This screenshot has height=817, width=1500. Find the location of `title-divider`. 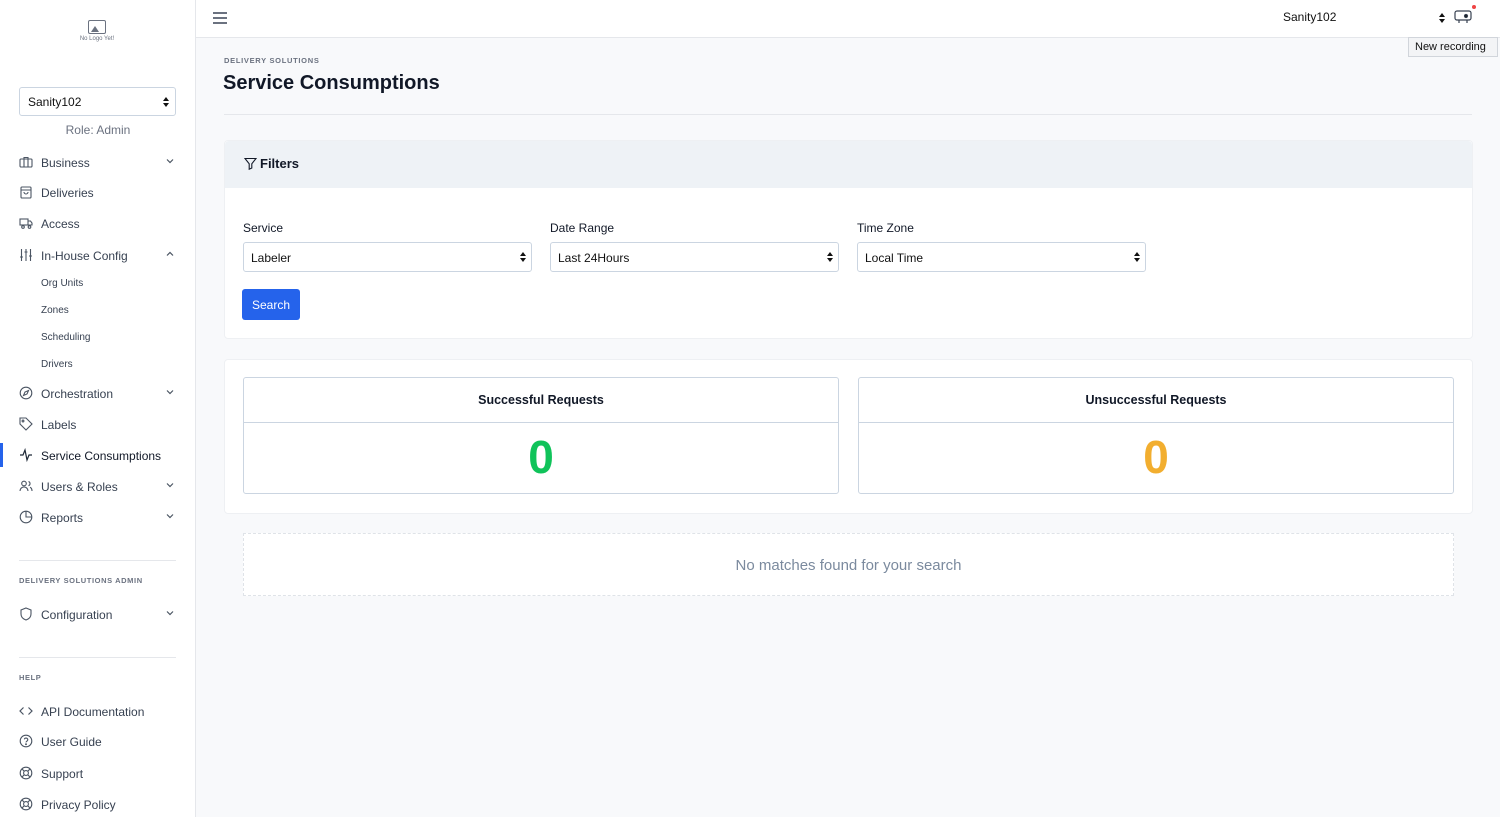

title-divider is located at coordinates (848, 114).